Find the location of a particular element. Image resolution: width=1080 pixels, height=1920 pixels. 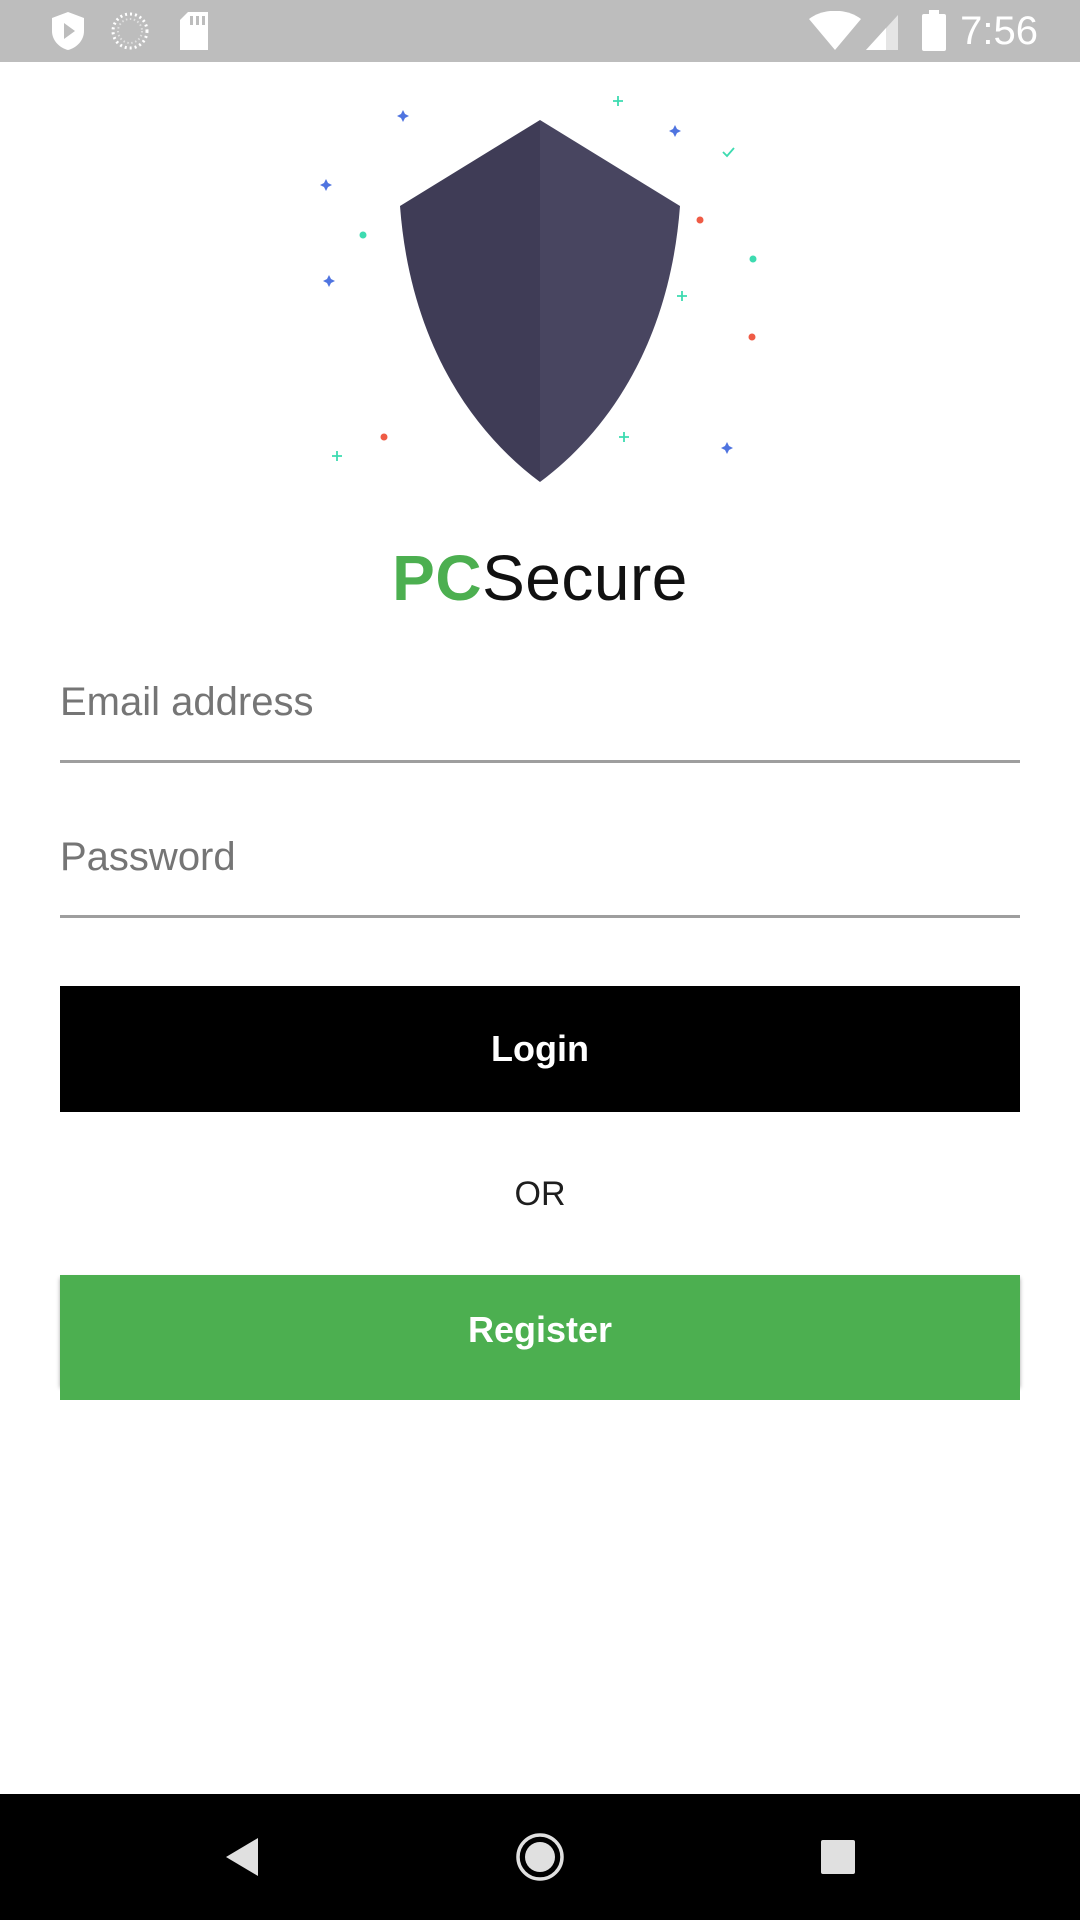

brand-suffix: Secure is located at coordinates (585, 578).